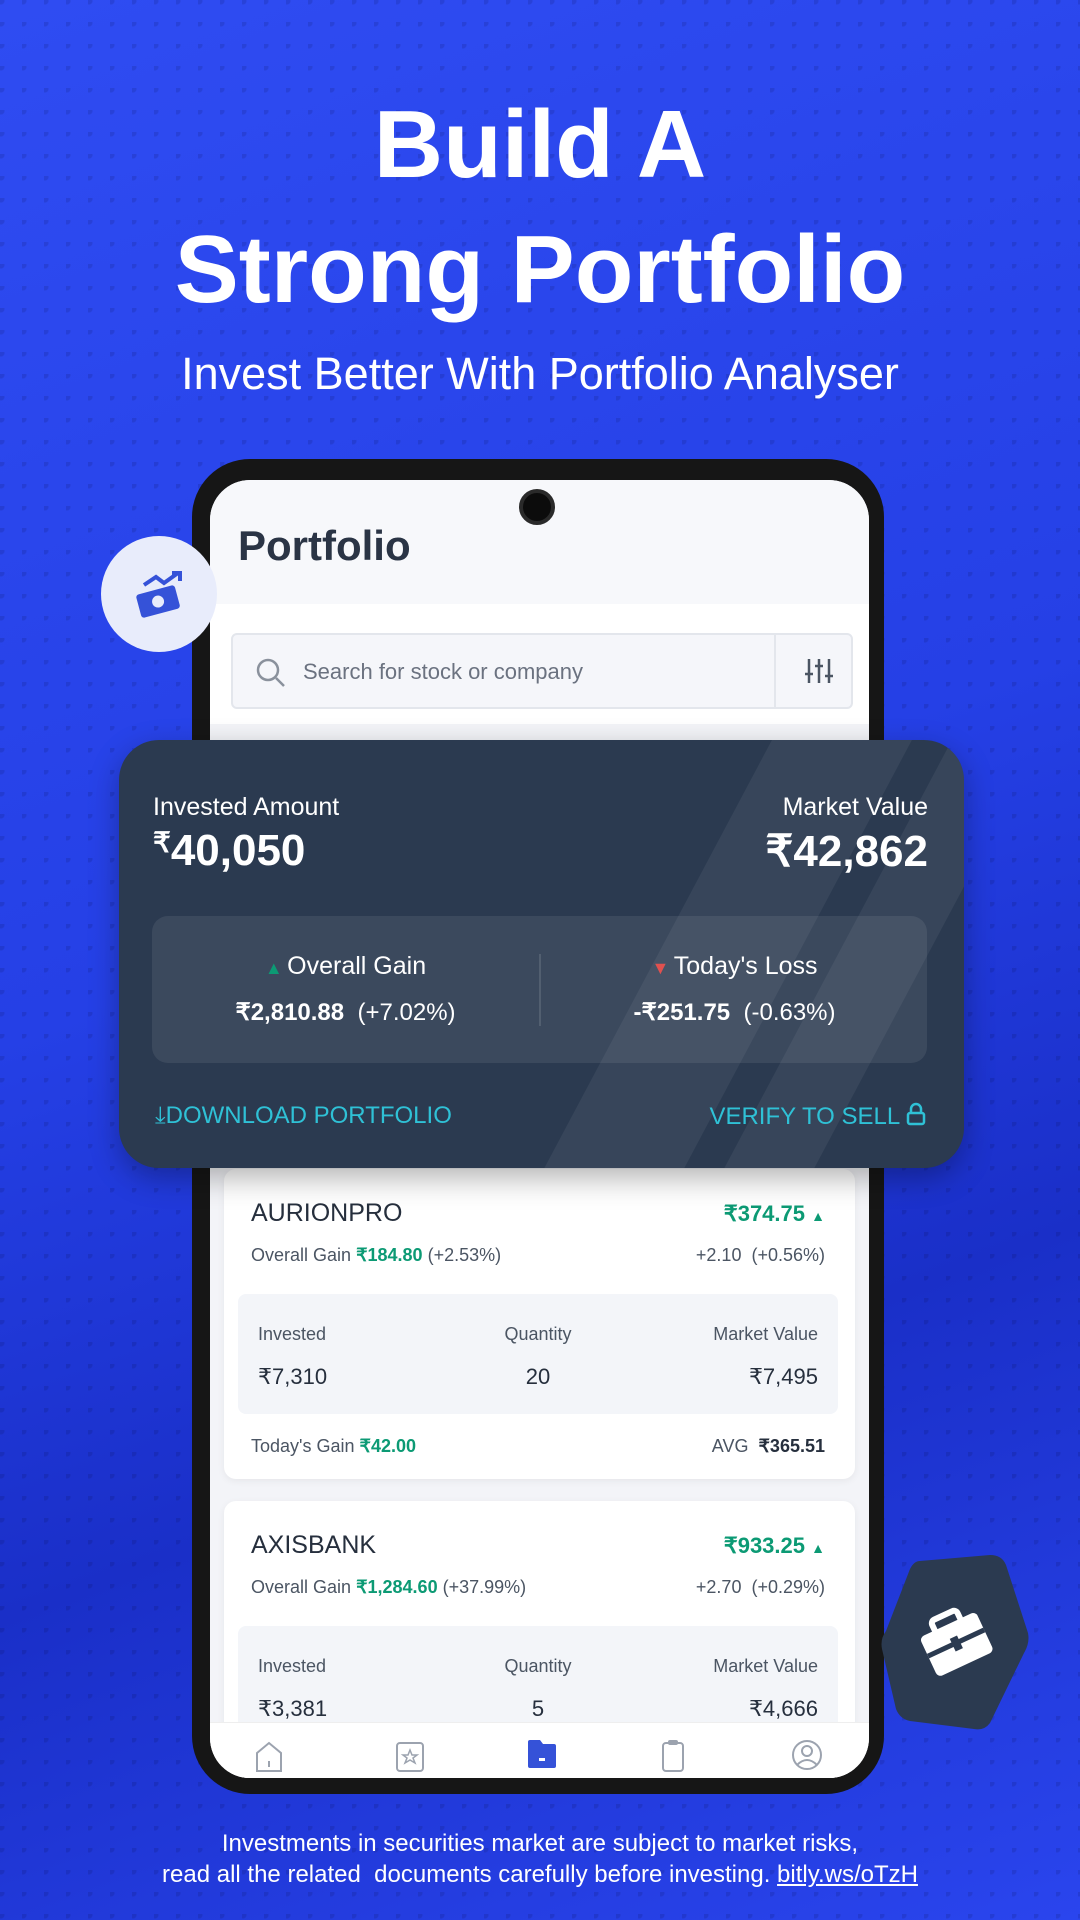 The image size is (1080, 1920). What do you see at coordinates (388, 1446) in the screenshot?
I see `todays-gain-value: ₹42.00` at bounding box center [388, 1446].